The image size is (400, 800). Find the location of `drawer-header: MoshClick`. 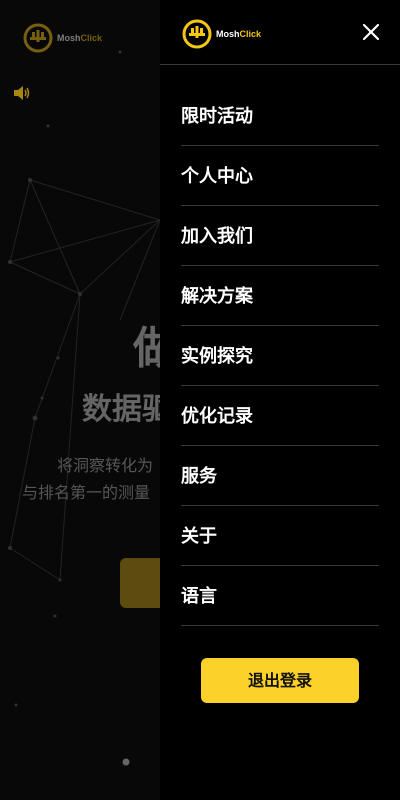

drawer-header: MoshClick is located at coordinates (280, 32).